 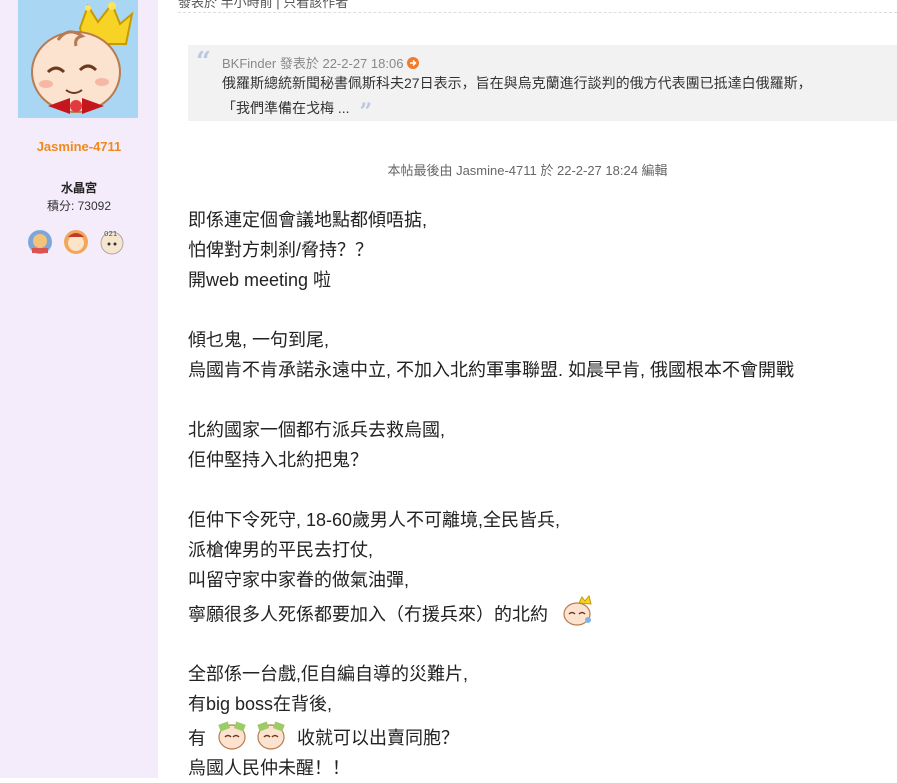 What do you see at coordinates (79, 146) in the screenshot?
I see `author-username: Jasmine-4711` at bounding box center [79, 146].